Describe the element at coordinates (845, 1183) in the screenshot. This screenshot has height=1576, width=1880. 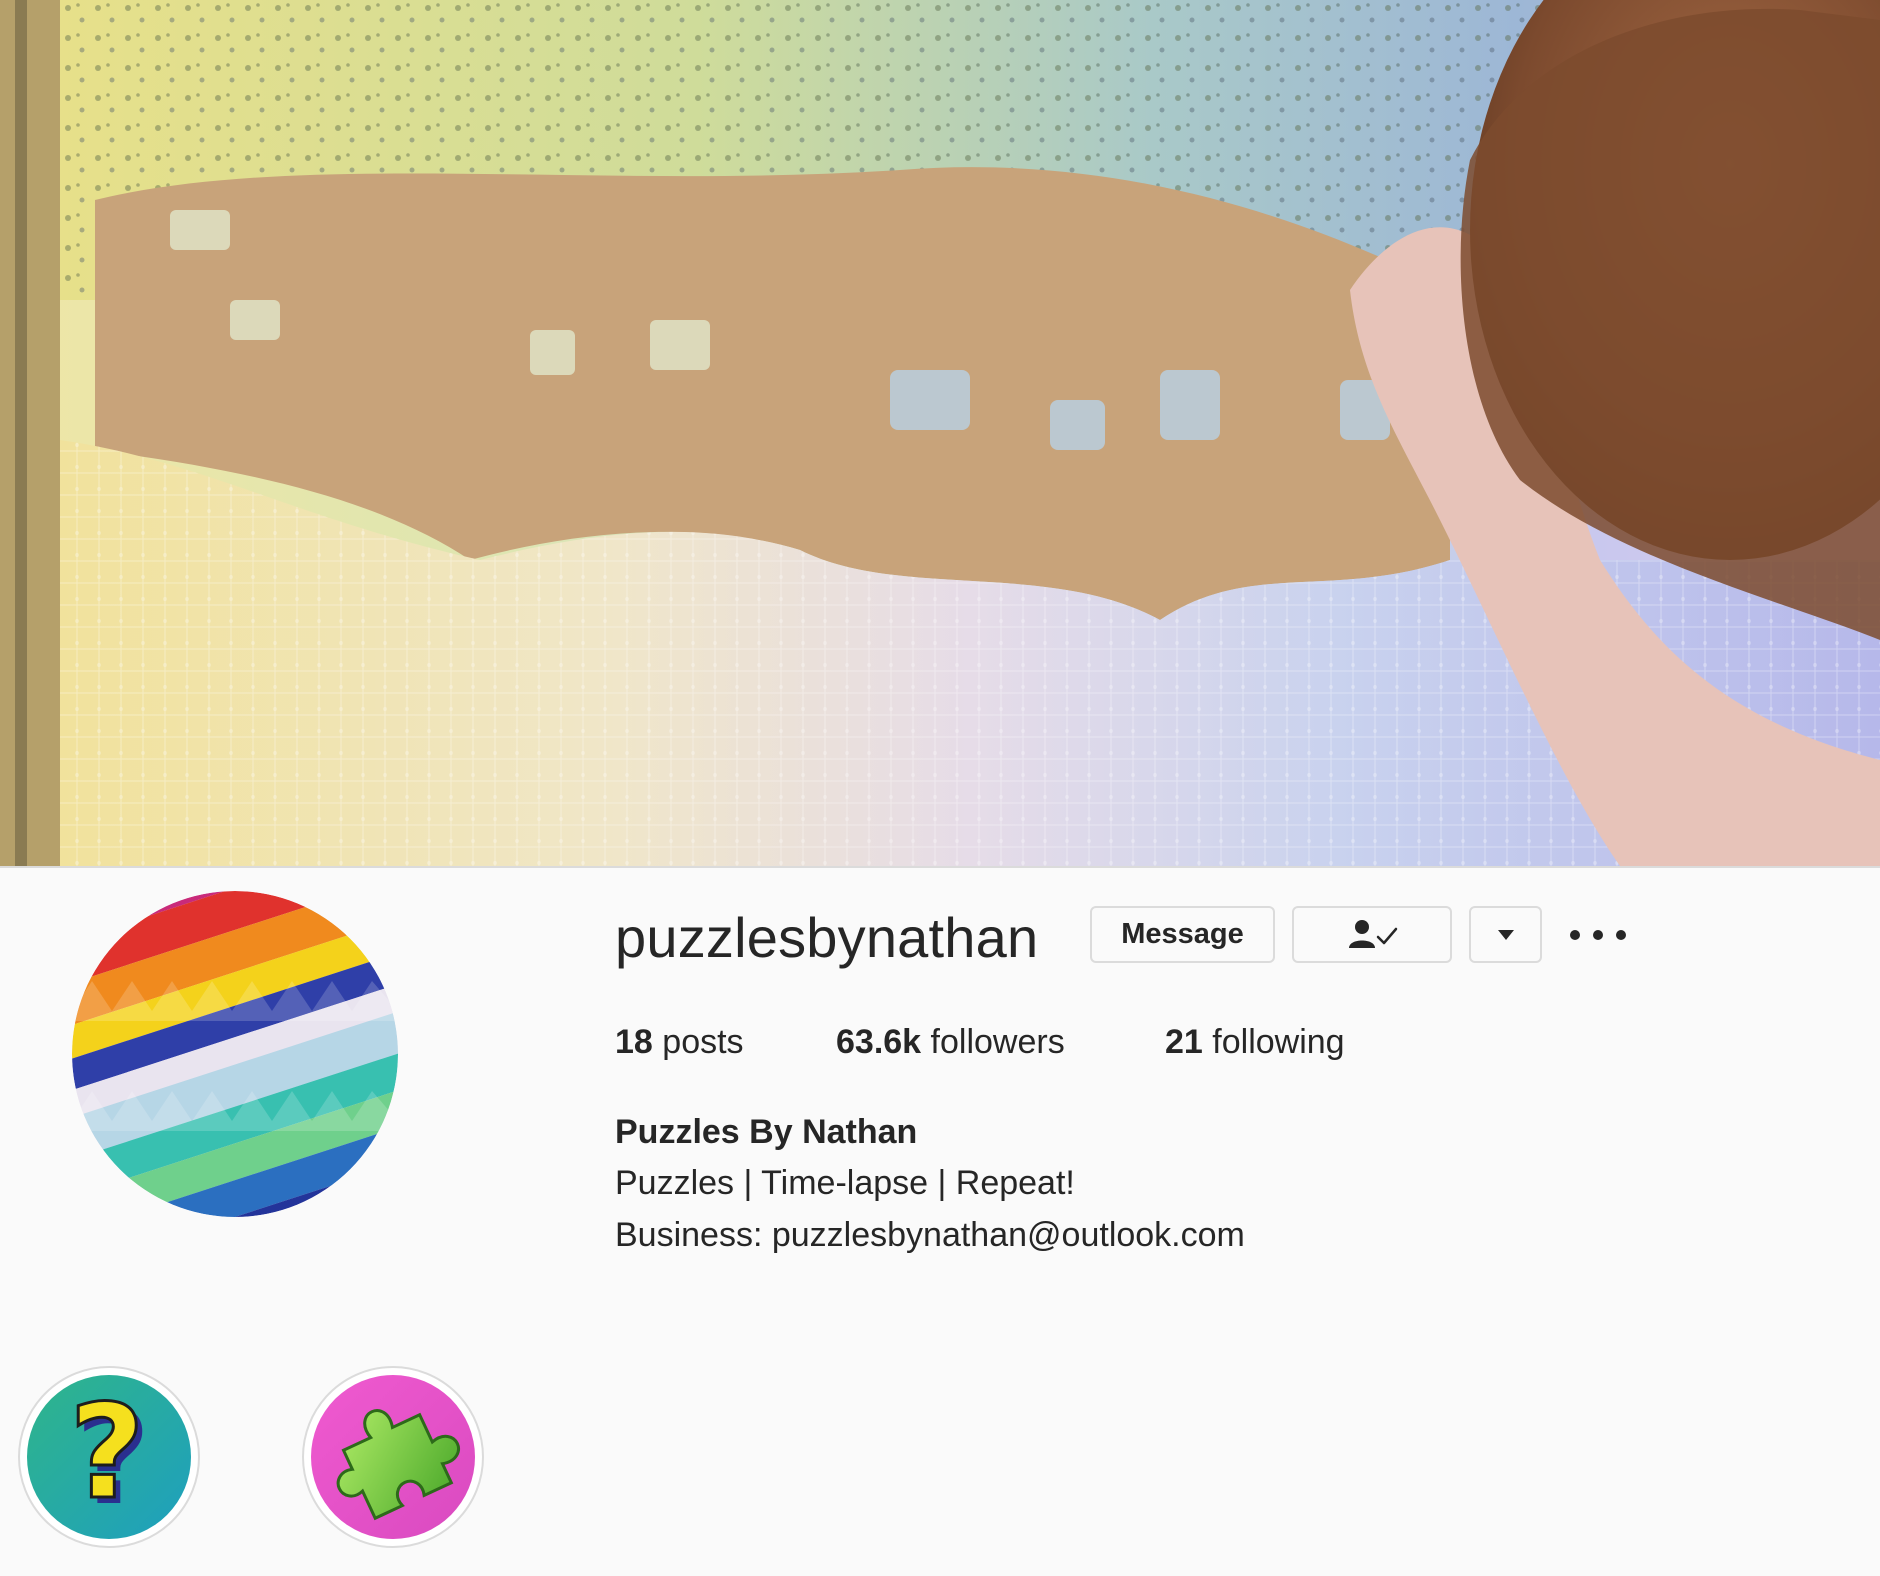
I see `bio-line: Puzzles | Time-lapse | Repeat!` at that location.